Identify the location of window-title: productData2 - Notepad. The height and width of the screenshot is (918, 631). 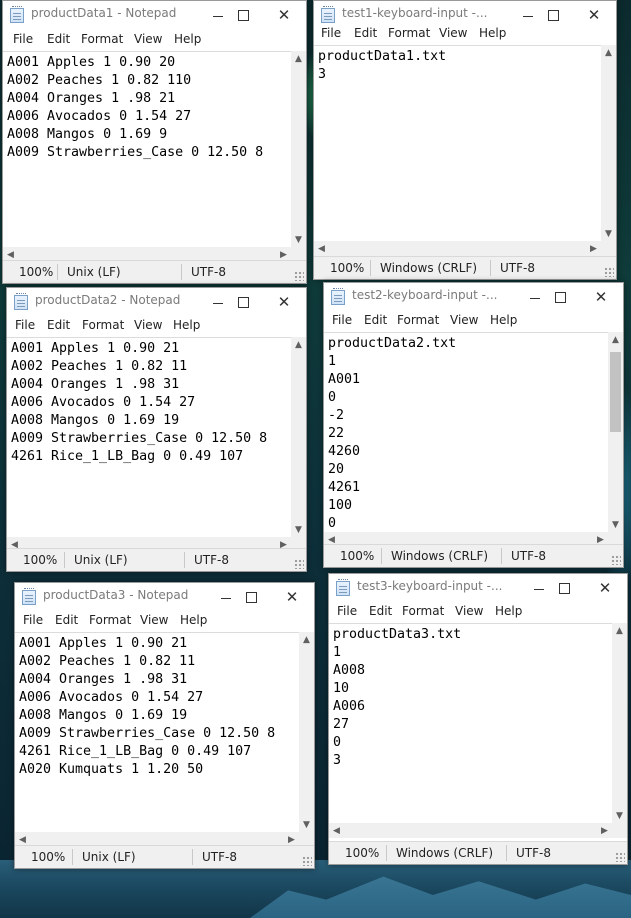
(108, 300).